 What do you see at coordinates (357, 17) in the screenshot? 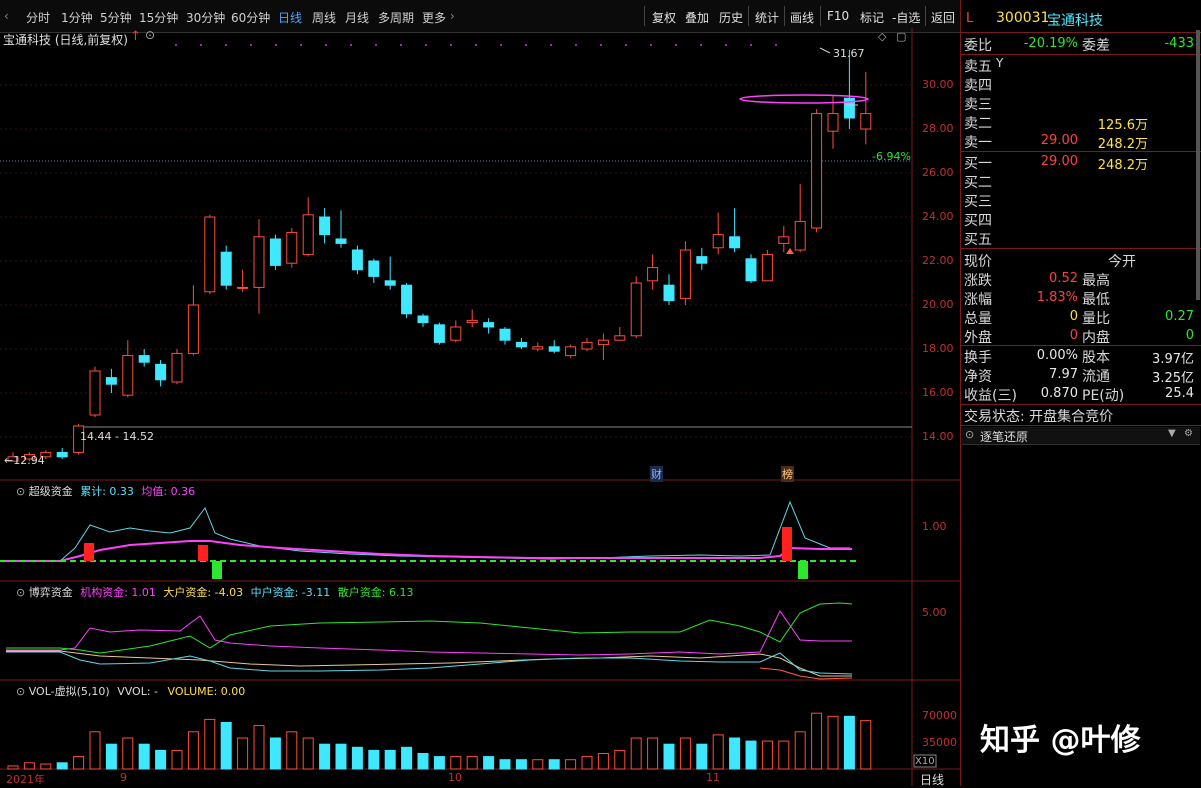
I see `period-tab-monthly: 月线` at bounding box center [357, 17].